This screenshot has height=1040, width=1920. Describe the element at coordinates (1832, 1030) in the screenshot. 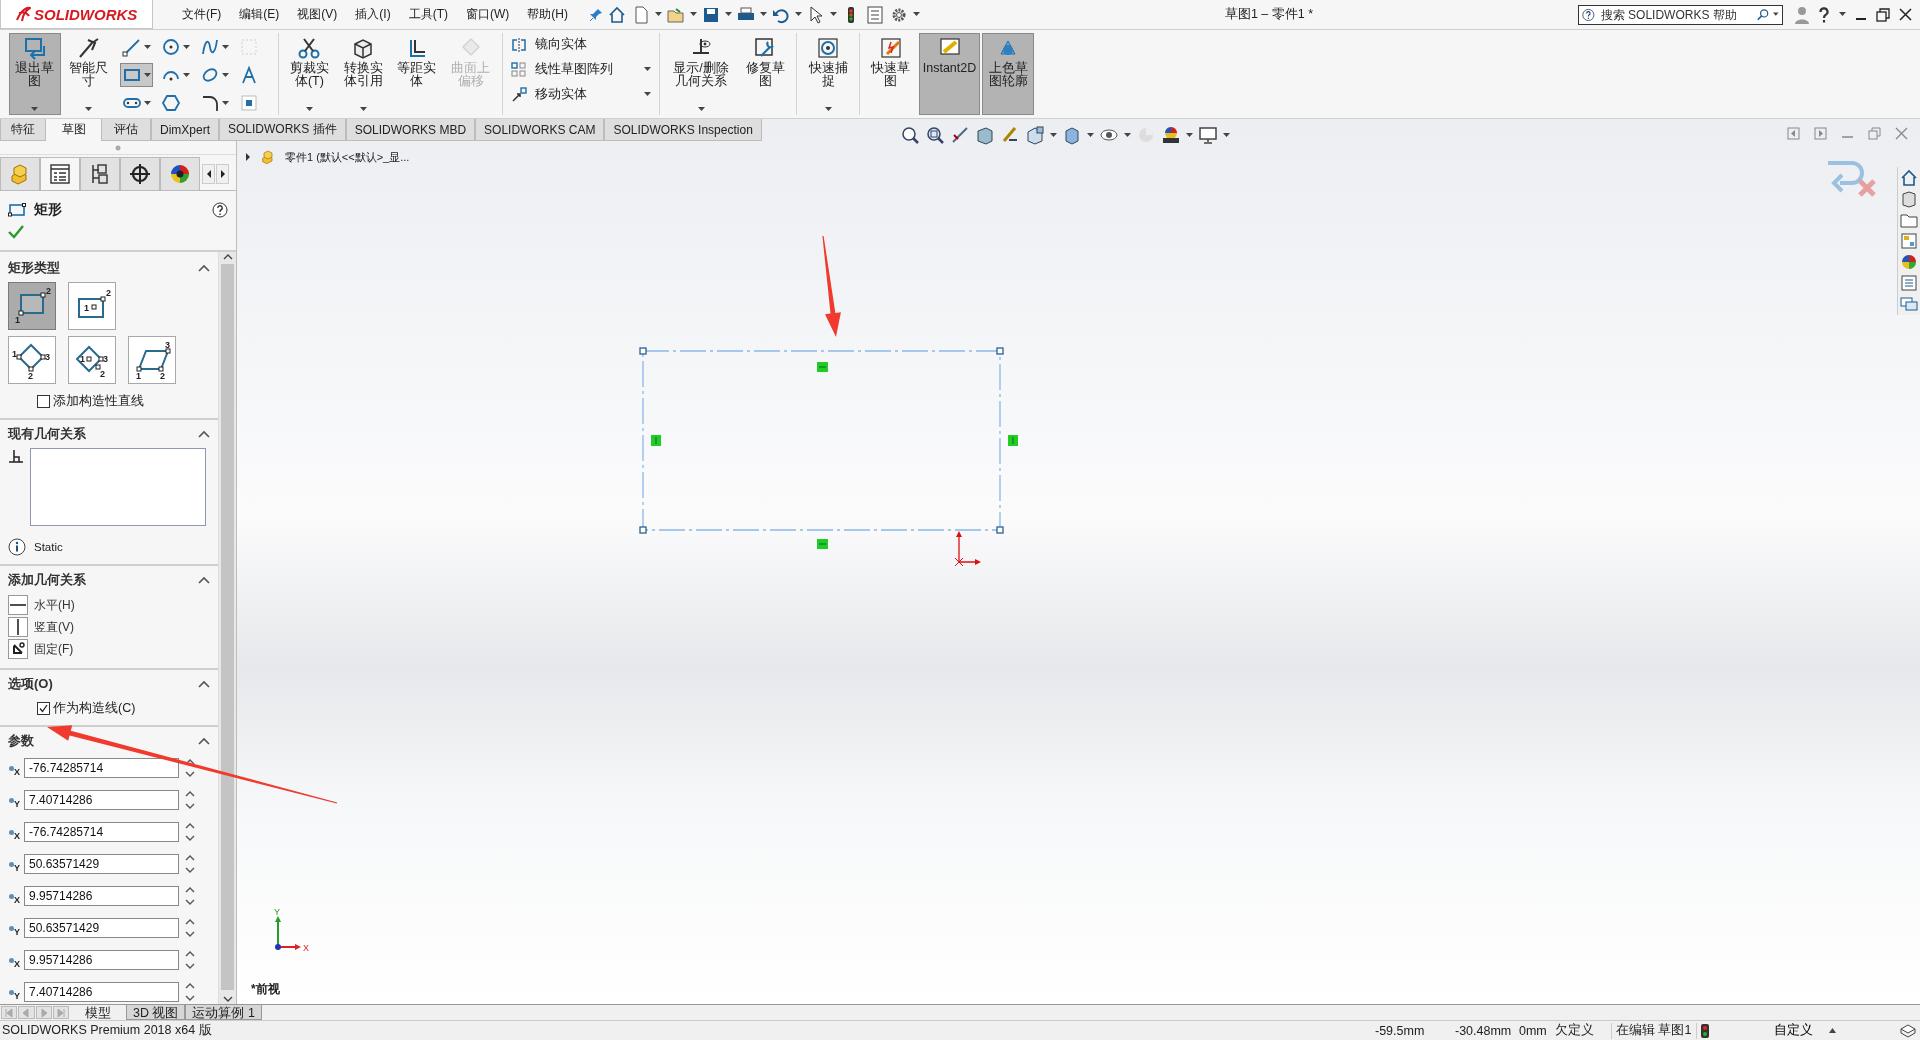

I see `caret-up-icon` at that location.